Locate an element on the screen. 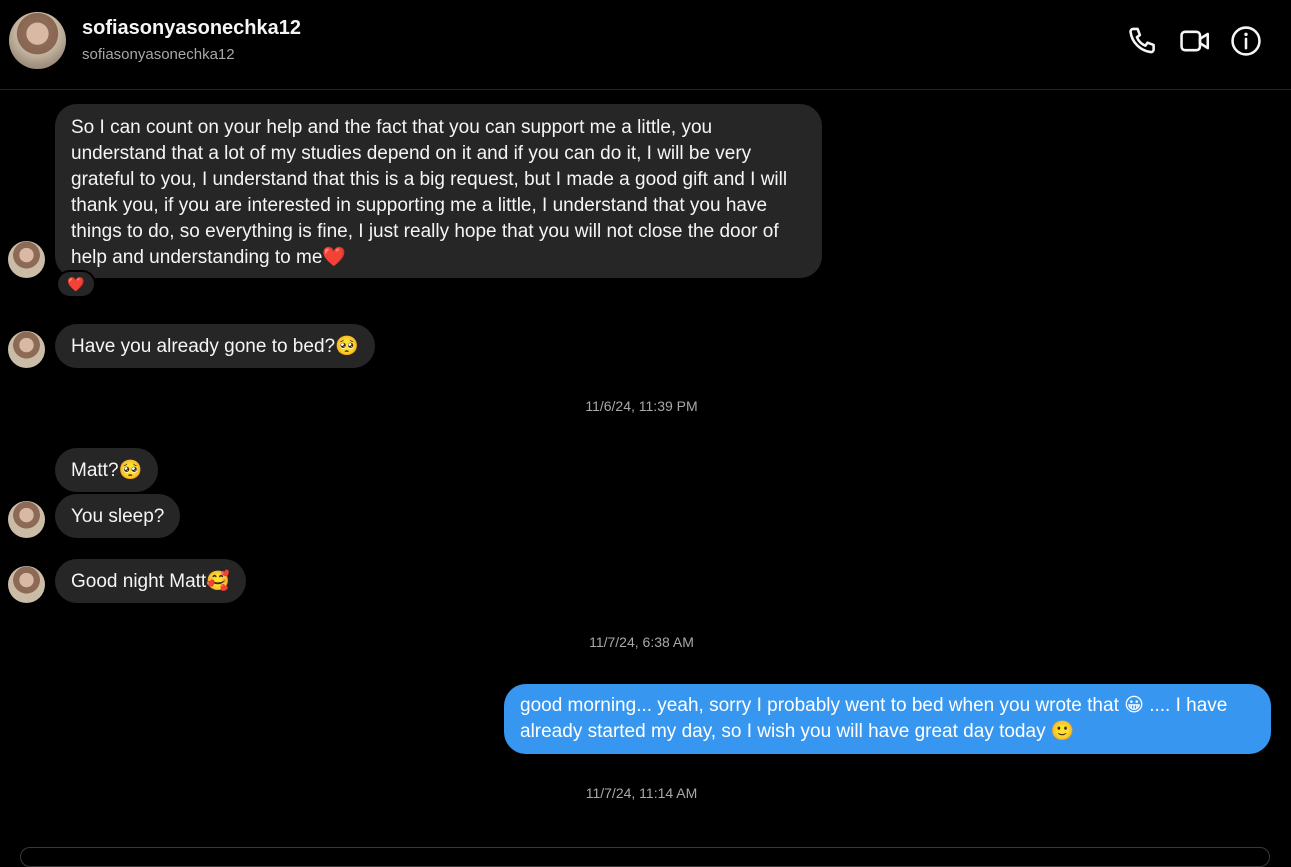 The height and width of the screenshot is (867, 1291). phone-icon is located at coordinates (1143, 41).